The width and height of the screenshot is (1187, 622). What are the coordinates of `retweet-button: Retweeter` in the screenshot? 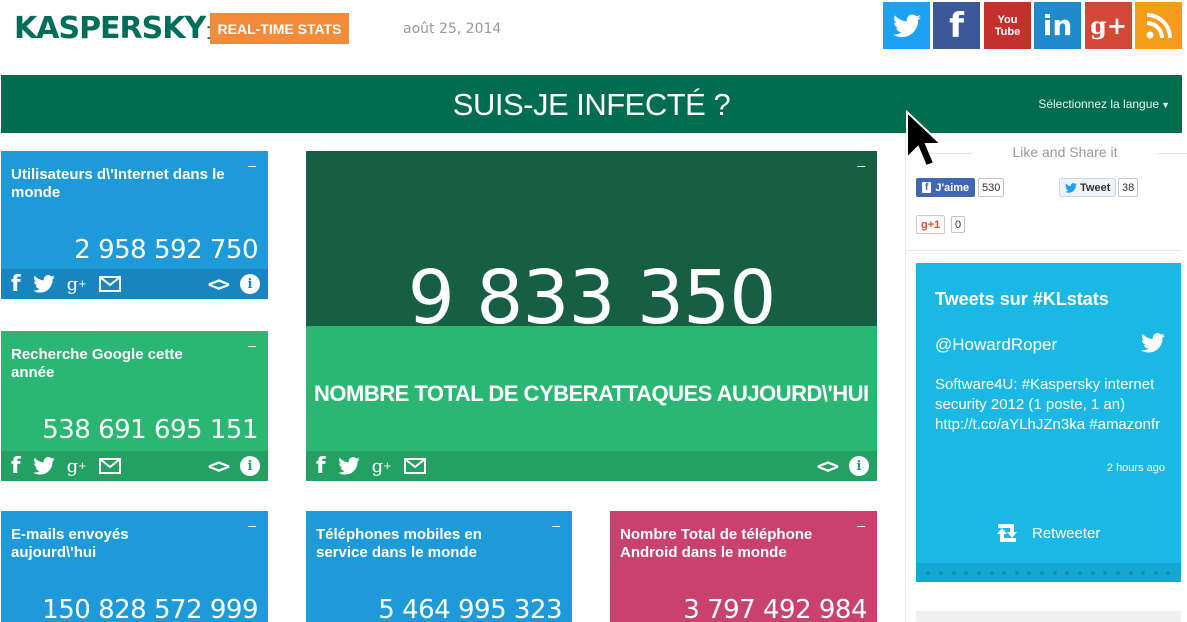 It's located at (1046, 533).